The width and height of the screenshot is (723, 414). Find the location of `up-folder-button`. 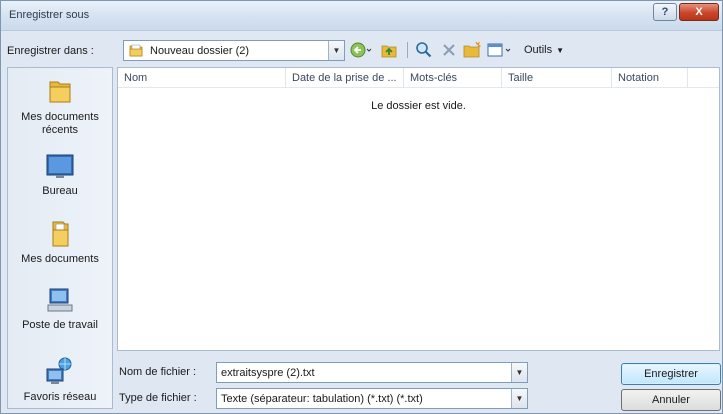

up-folder-button is located at coordinates (390, 50).